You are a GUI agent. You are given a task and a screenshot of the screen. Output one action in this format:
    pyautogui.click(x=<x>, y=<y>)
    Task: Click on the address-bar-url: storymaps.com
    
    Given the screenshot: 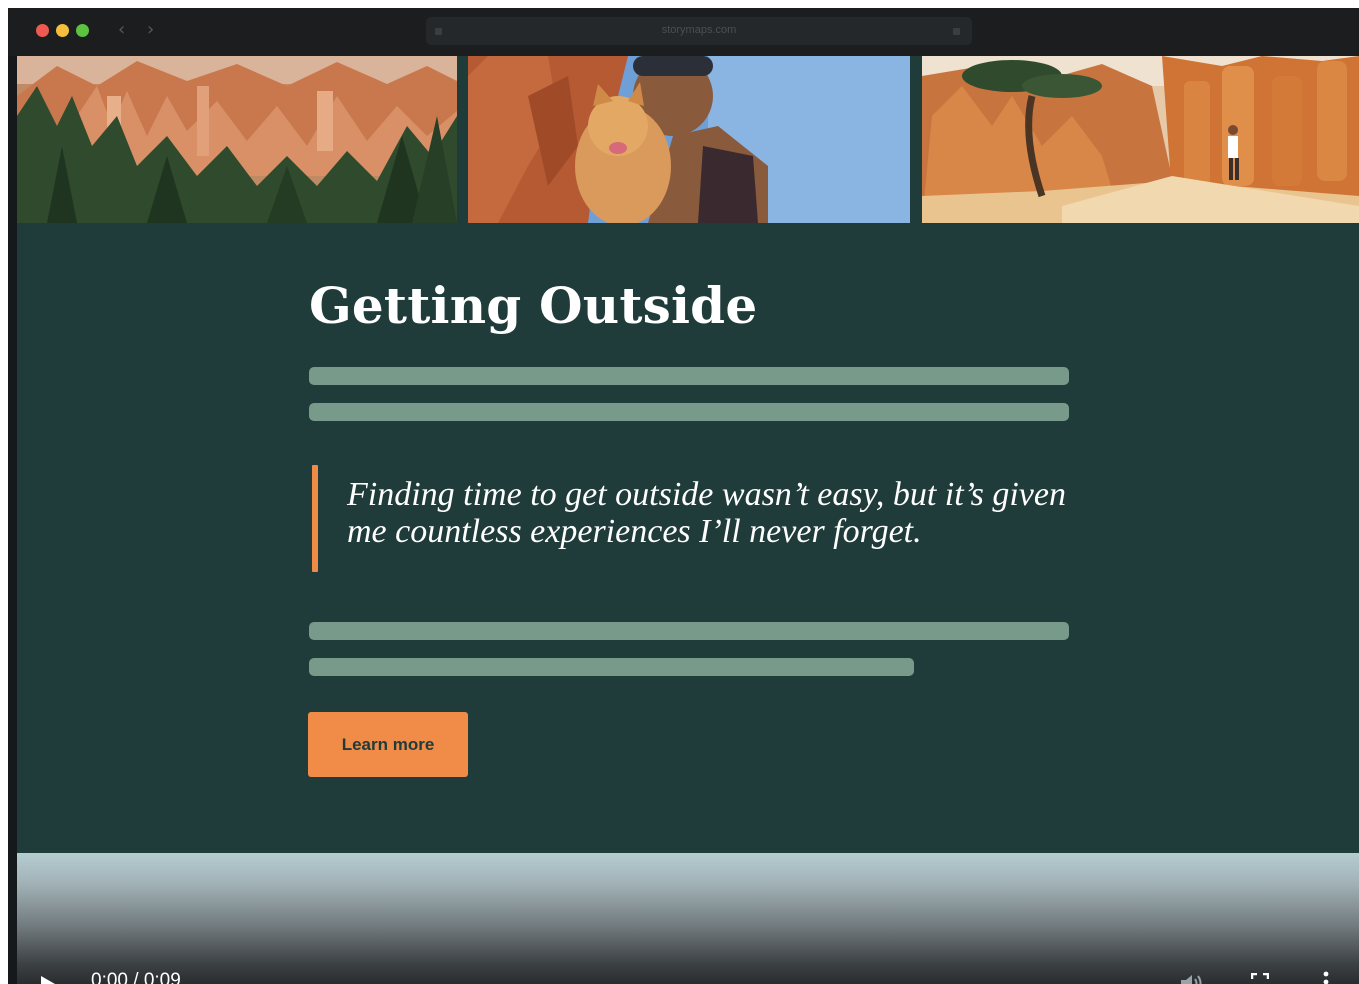 What is the action you would take?
    pyautogui.click(x=699, y=30)
    